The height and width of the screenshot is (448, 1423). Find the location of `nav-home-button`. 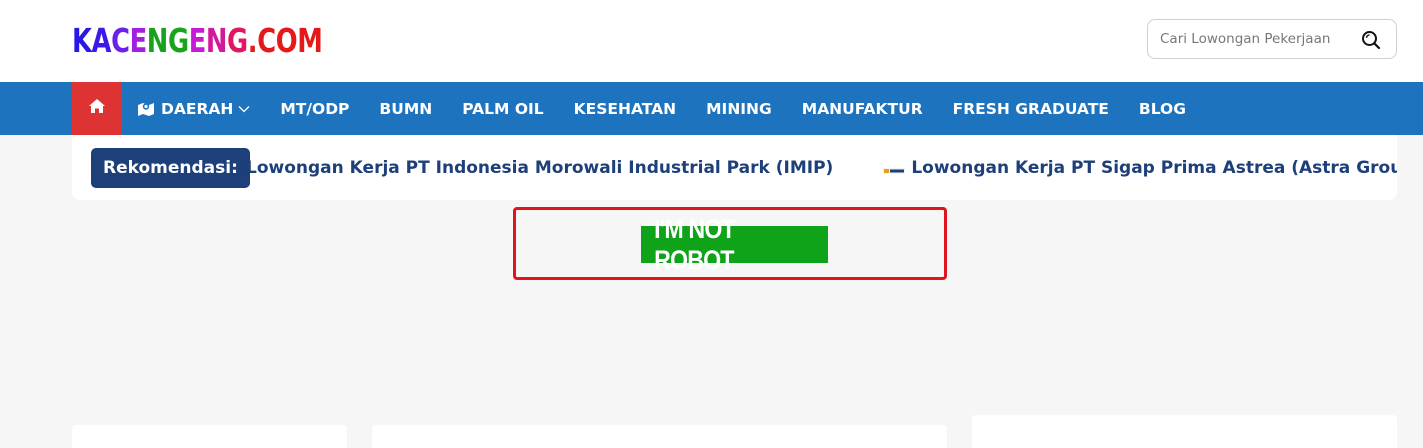

nav-home-button is located at coordinates (97, 108).